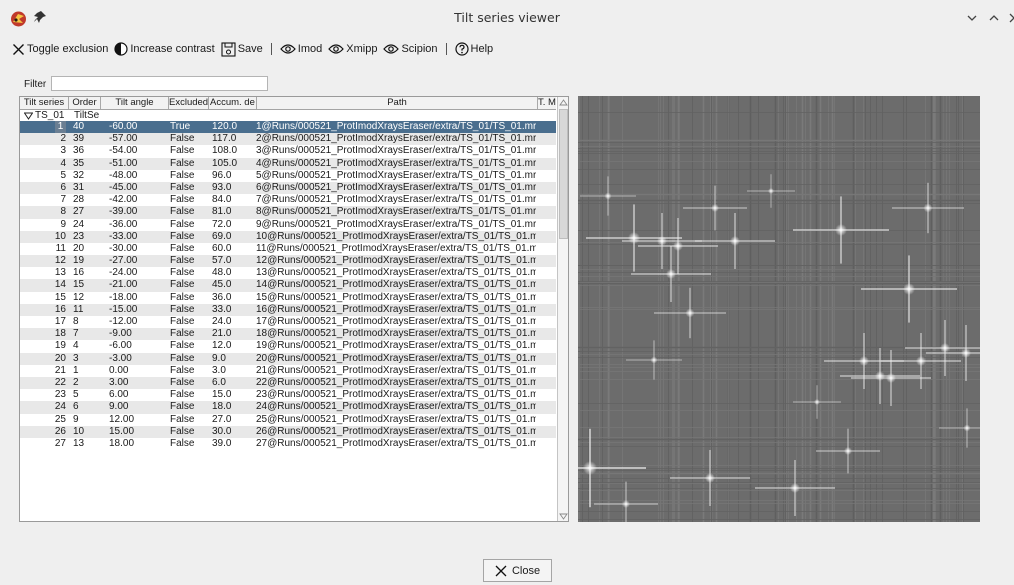 The height and width of the screenshot is (585, 1014). I want to click on row-index: 22, so click(44, 383).